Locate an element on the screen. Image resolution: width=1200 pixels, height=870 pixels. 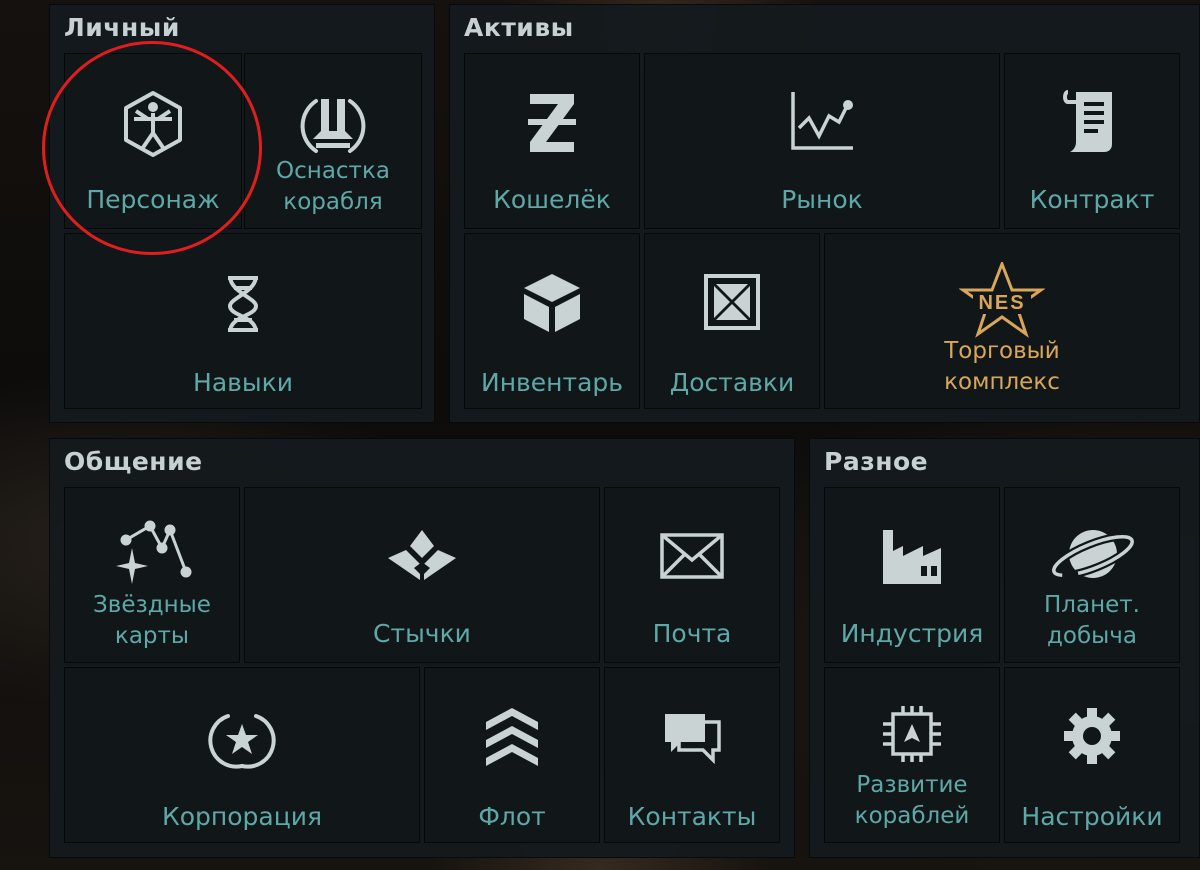
tile-deliveries: Доставки is located at coordinates (732, 321).